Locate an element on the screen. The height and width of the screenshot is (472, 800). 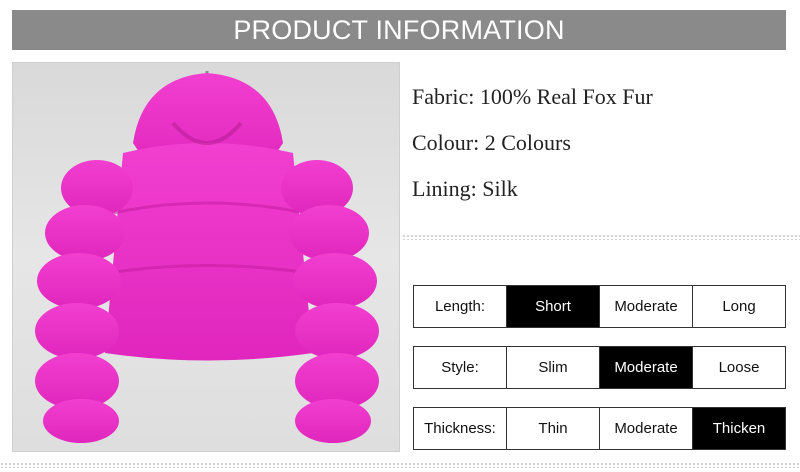
thickness-option-thin: Thin is located at coordinates (552, 428).